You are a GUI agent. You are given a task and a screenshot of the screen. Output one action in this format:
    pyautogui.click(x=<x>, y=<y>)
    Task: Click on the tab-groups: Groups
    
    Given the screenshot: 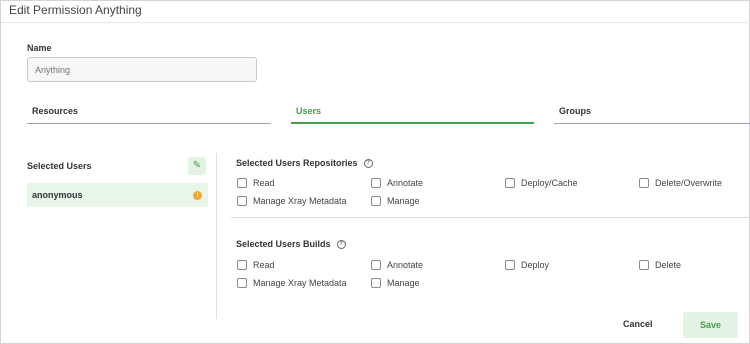 What is the action you would take?
    pyautogui.click(x=652, y=115)
    